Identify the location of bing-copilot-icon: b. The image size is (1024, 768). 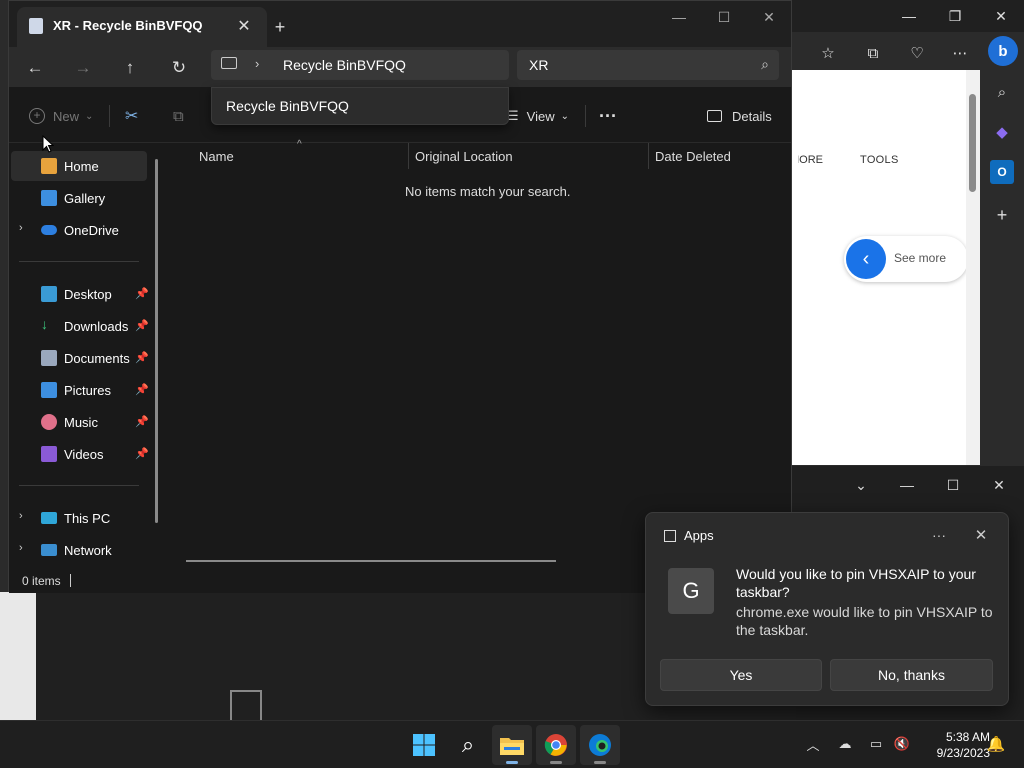
(1003, 51).